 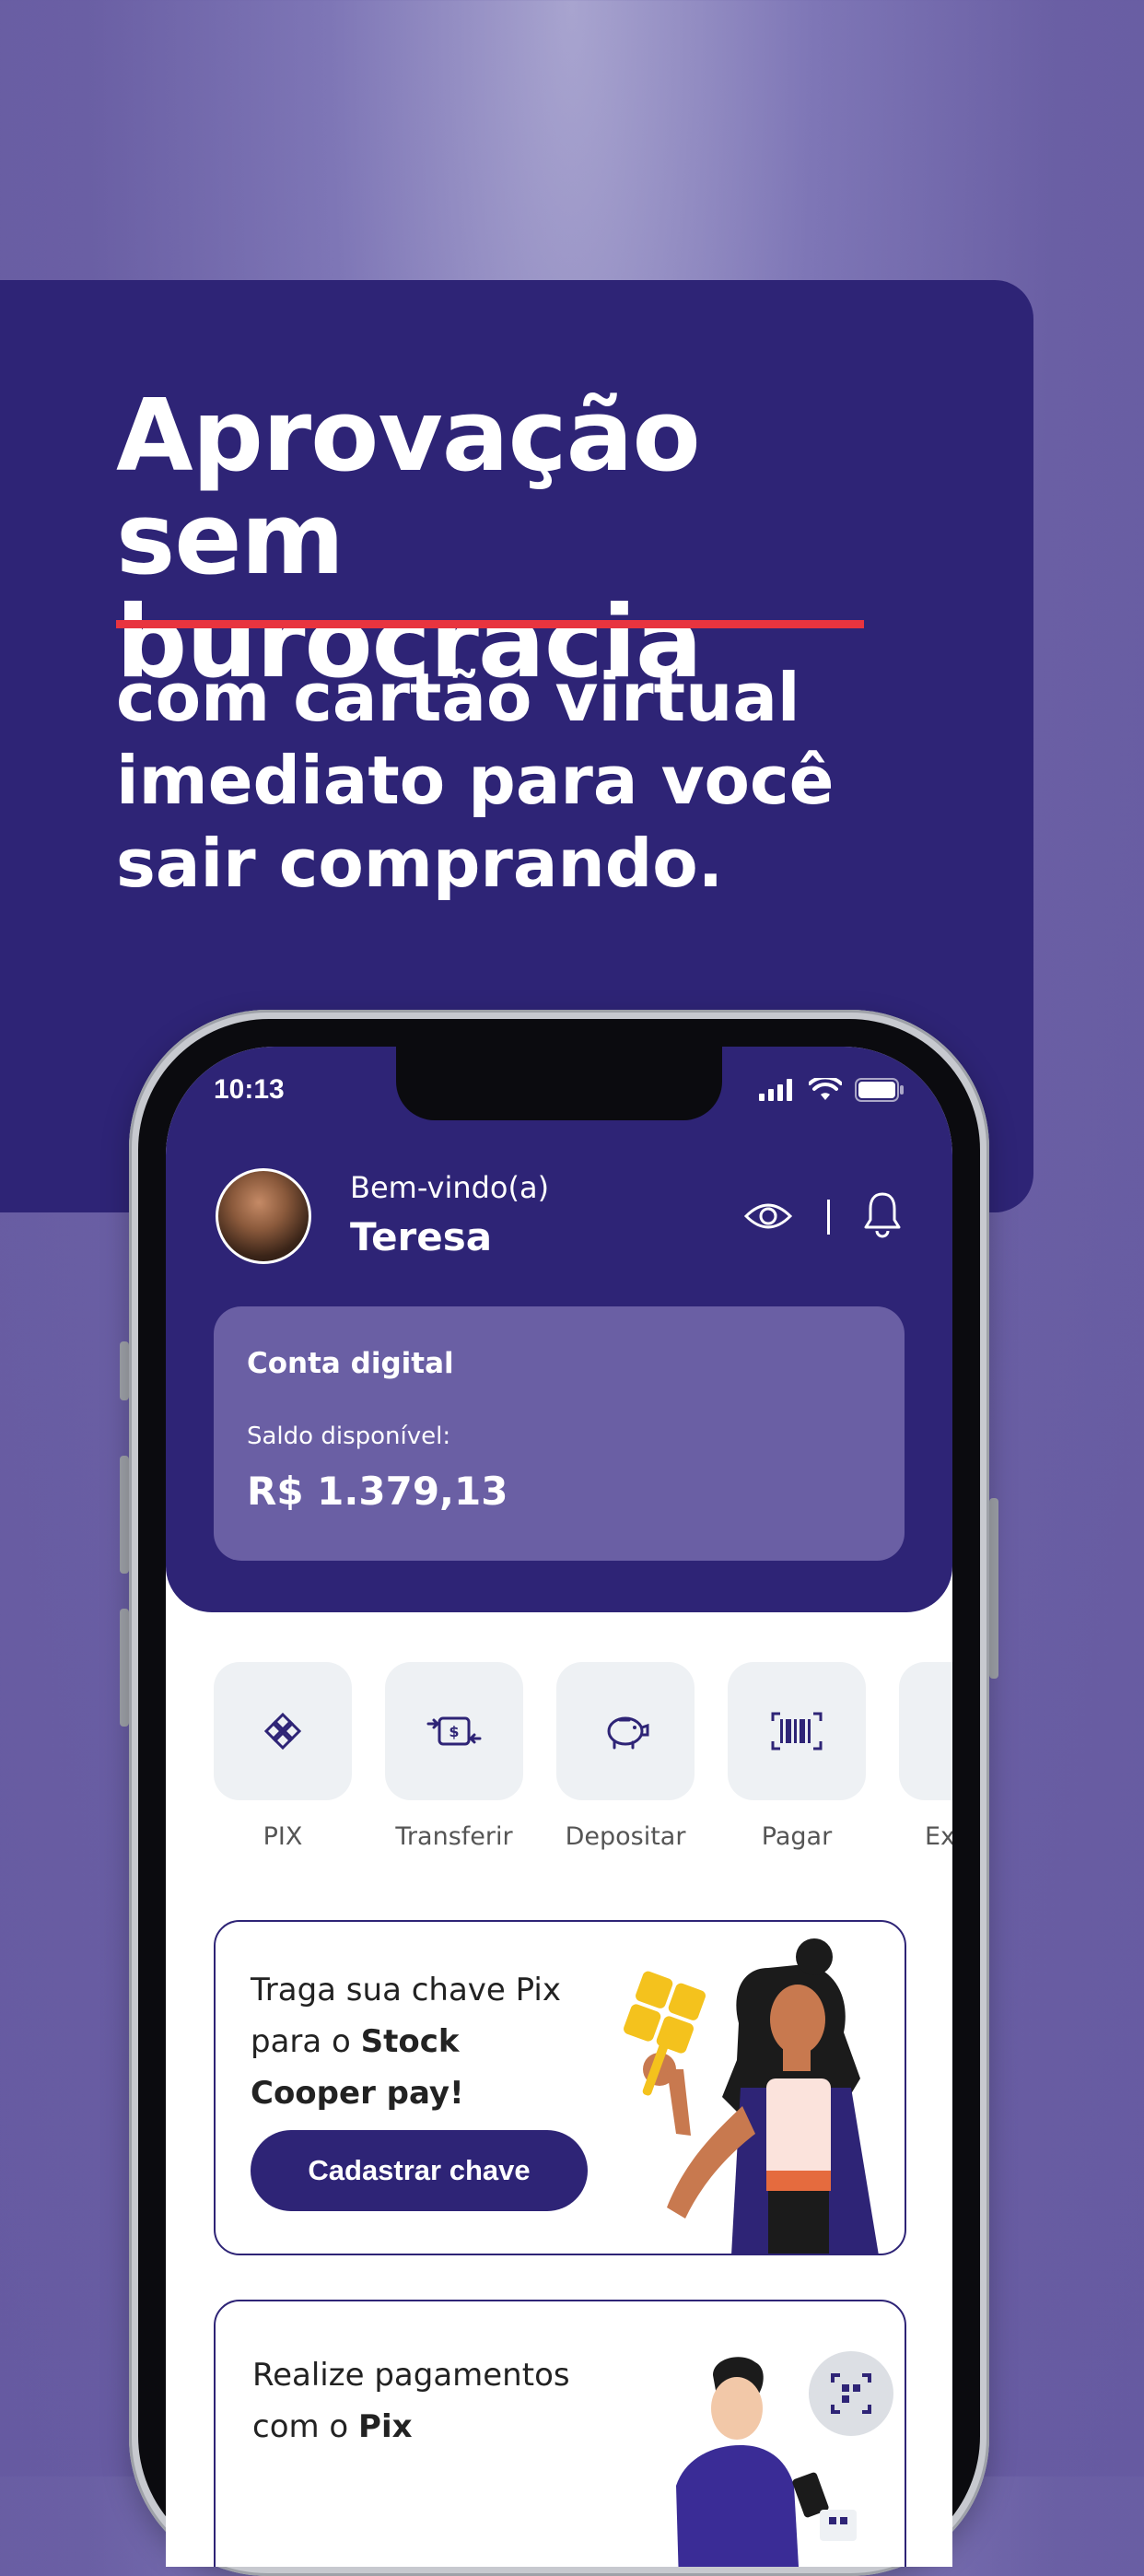 I want to click on wifi-icon, so click(x=825, y=1089).